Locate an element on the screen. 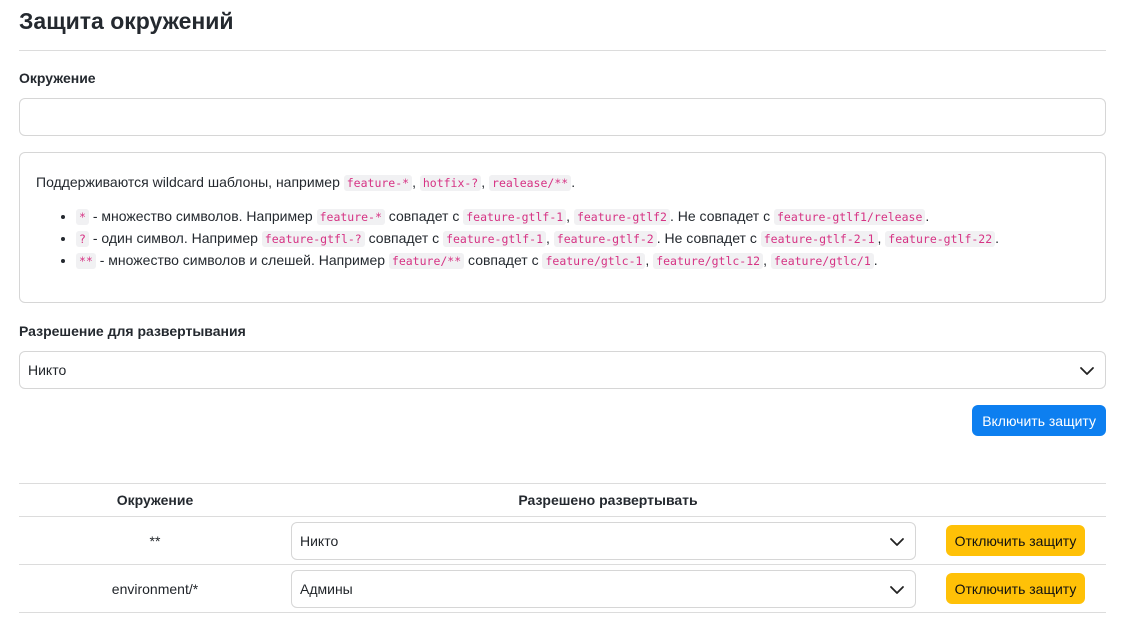 This screenshot has width=1127, height=631. environment-input is located at coordinates (562, 117).